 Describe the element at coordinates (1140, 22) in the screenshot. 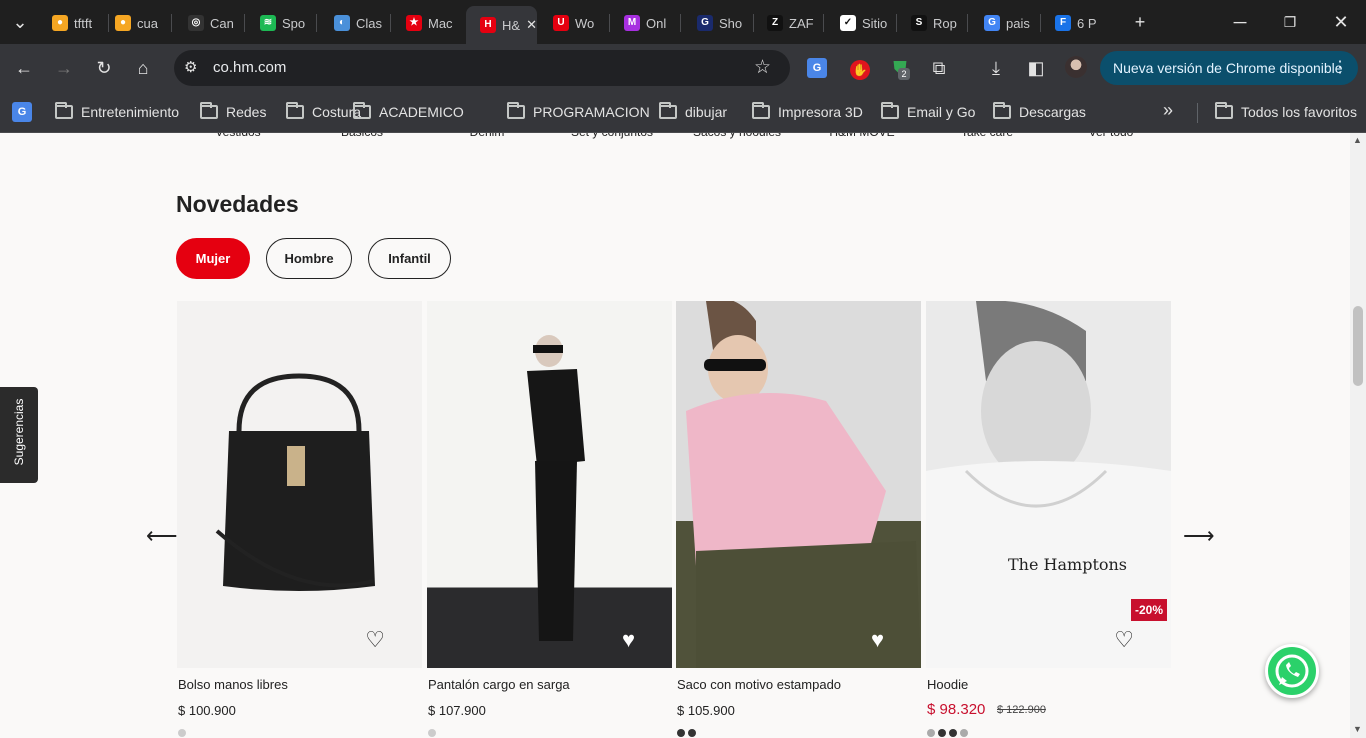

I see `new-tab-button: +` at that location.